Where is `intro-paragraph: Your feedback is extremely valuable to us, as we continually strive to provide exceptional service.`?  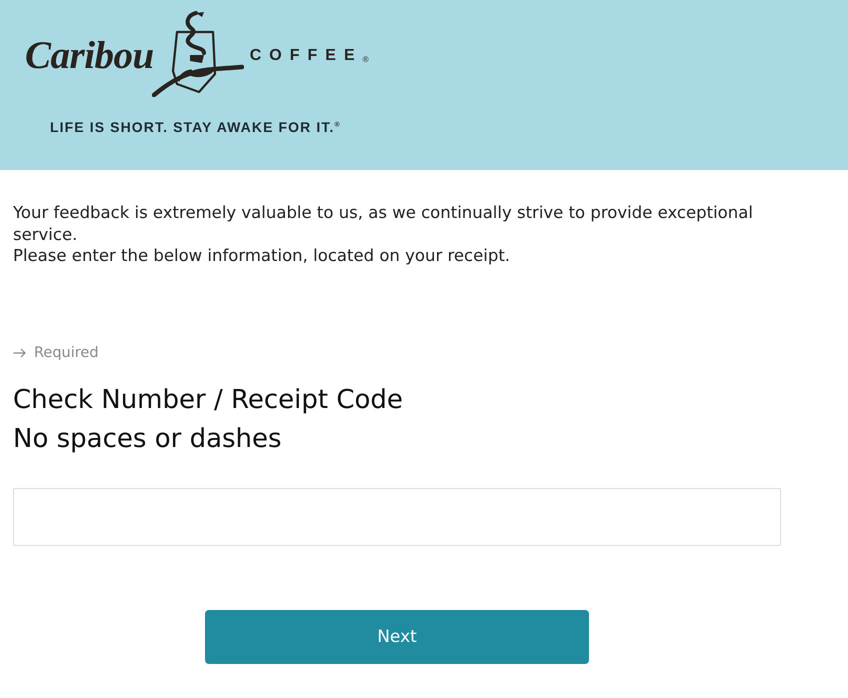 intro-paragraph: Your feedback is extremely valuable to us, as we continually strive to provide exceptional service. is located at coordinates (383, 223).